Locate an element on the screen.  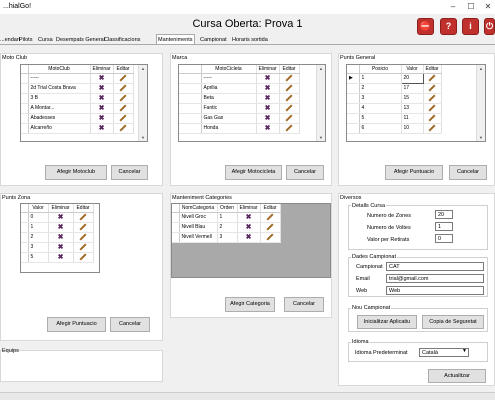
table-row: Fantic ✖ is located at coordinates (239, 108).